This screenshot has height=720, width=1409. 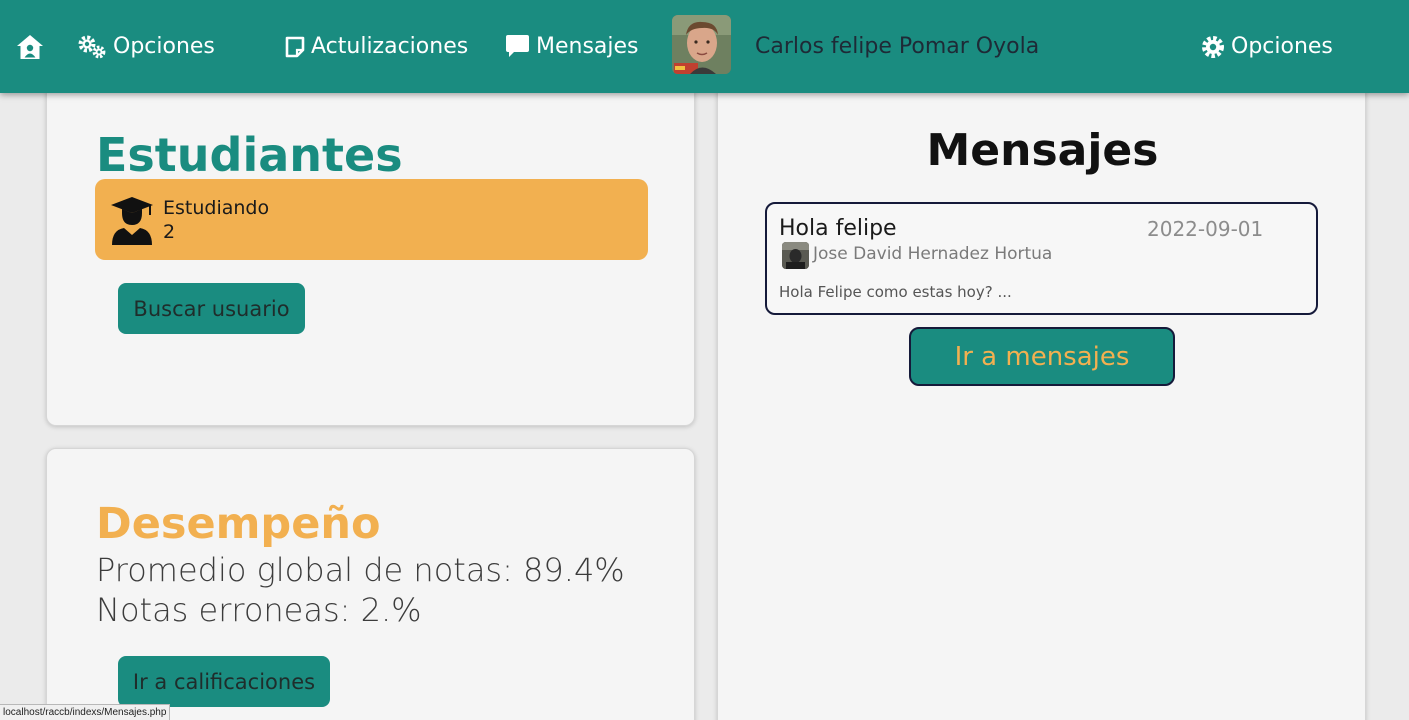 I want to click on browser-status-bar: localhost/raccb/indexs/Mensajes.php, so click(x=85, y=712).